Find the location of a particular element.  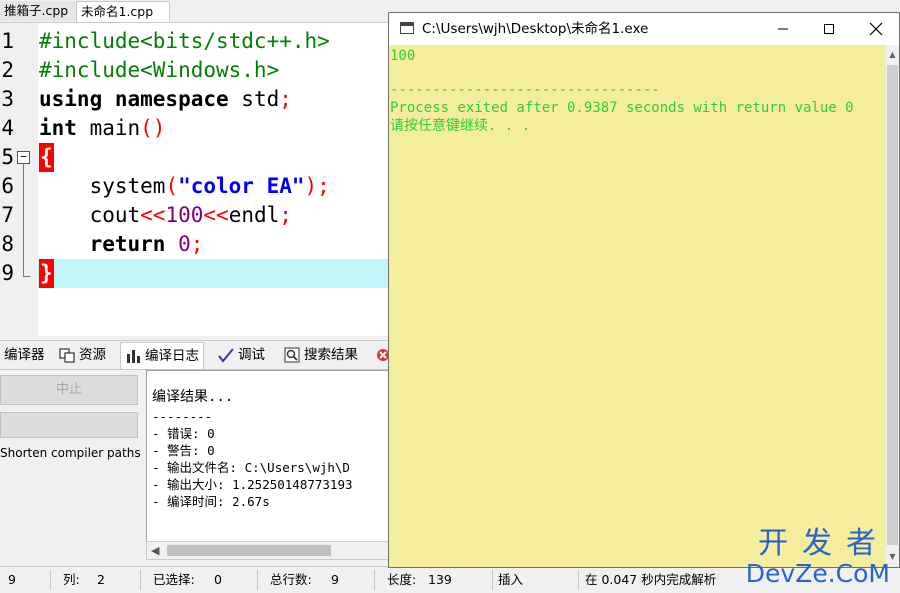

identifier: system is located at coordinates (102, 186).